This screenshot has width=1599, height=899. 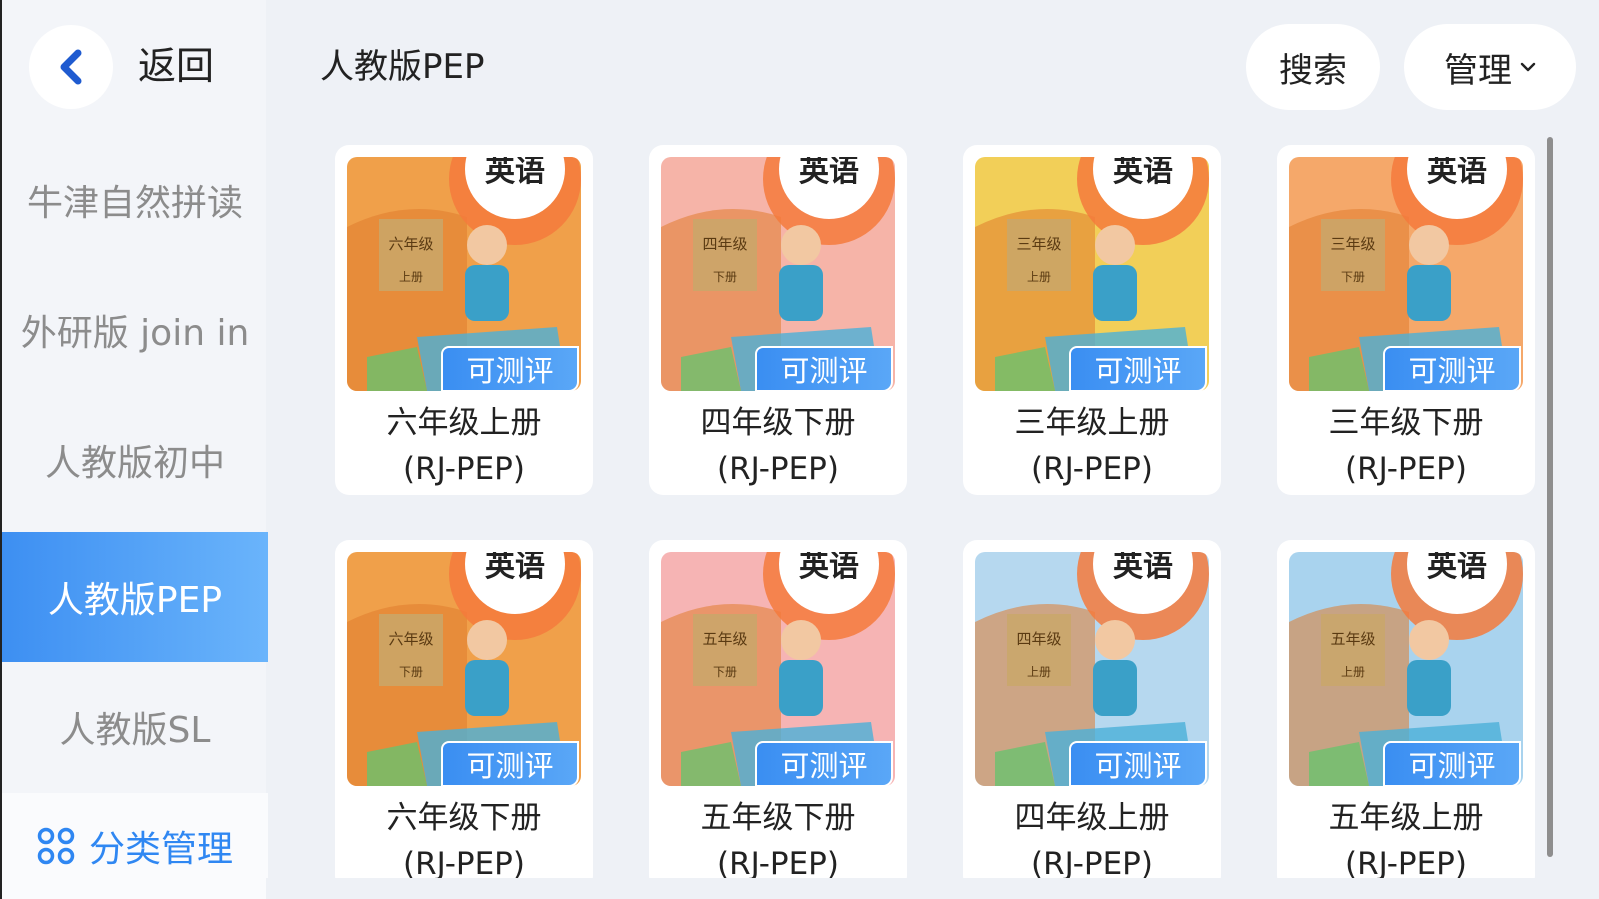 I want to click on back-button, so click(x=71, y=67).